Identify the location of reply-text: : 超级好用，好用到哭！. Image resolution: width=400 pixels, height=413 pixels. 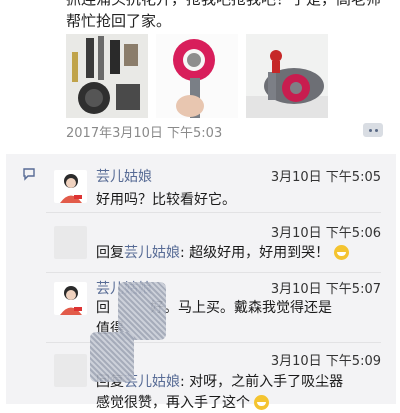
(255, 253).